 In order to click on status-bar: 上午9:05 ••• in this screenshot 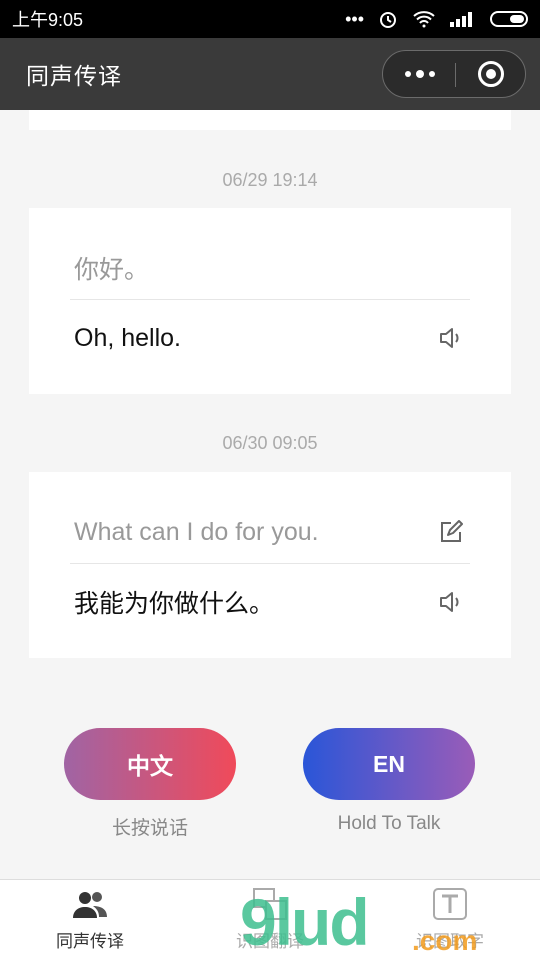, I will do `click(270, 19)`.